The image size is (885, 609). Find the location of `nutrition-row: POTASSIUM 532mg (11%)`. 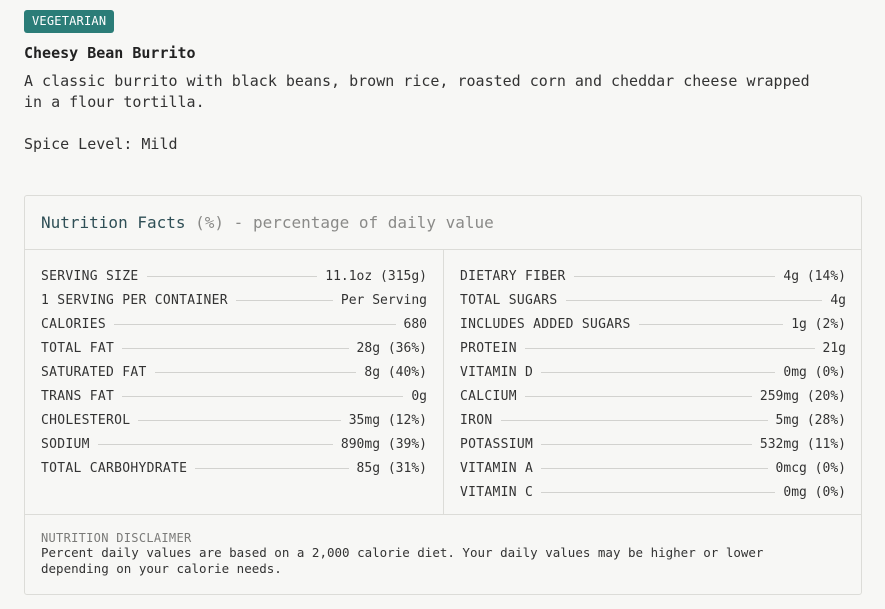

nutrition-row: POTASSIUM 532mg (11%) is located at coordinates (653, 444).